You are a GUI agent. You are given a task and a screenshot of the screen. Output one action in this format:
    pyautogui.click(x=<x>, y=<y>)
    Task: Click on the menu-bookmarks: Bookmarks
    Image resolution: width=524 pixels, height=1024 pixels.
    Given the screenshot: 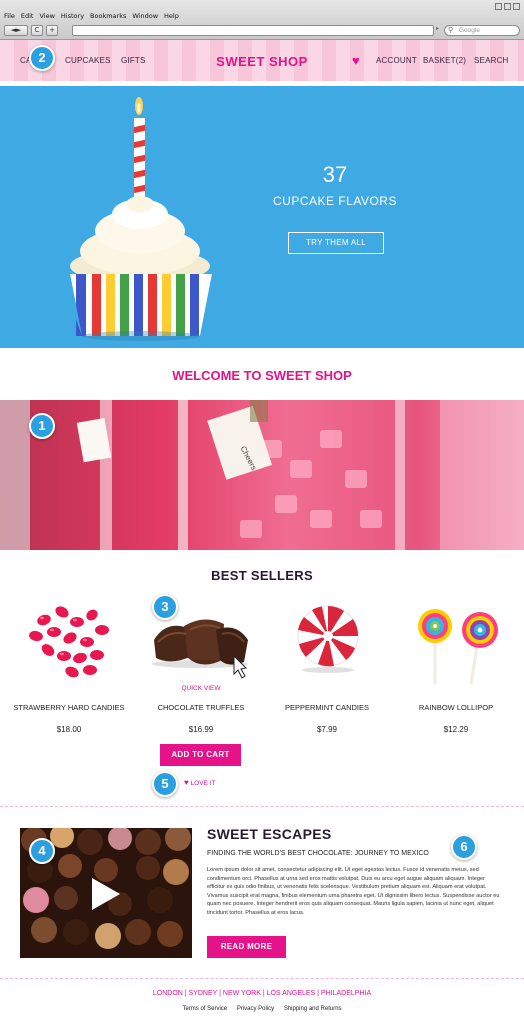 What is the action you would take?
    pyautogui.click(x=108, y=16)
    